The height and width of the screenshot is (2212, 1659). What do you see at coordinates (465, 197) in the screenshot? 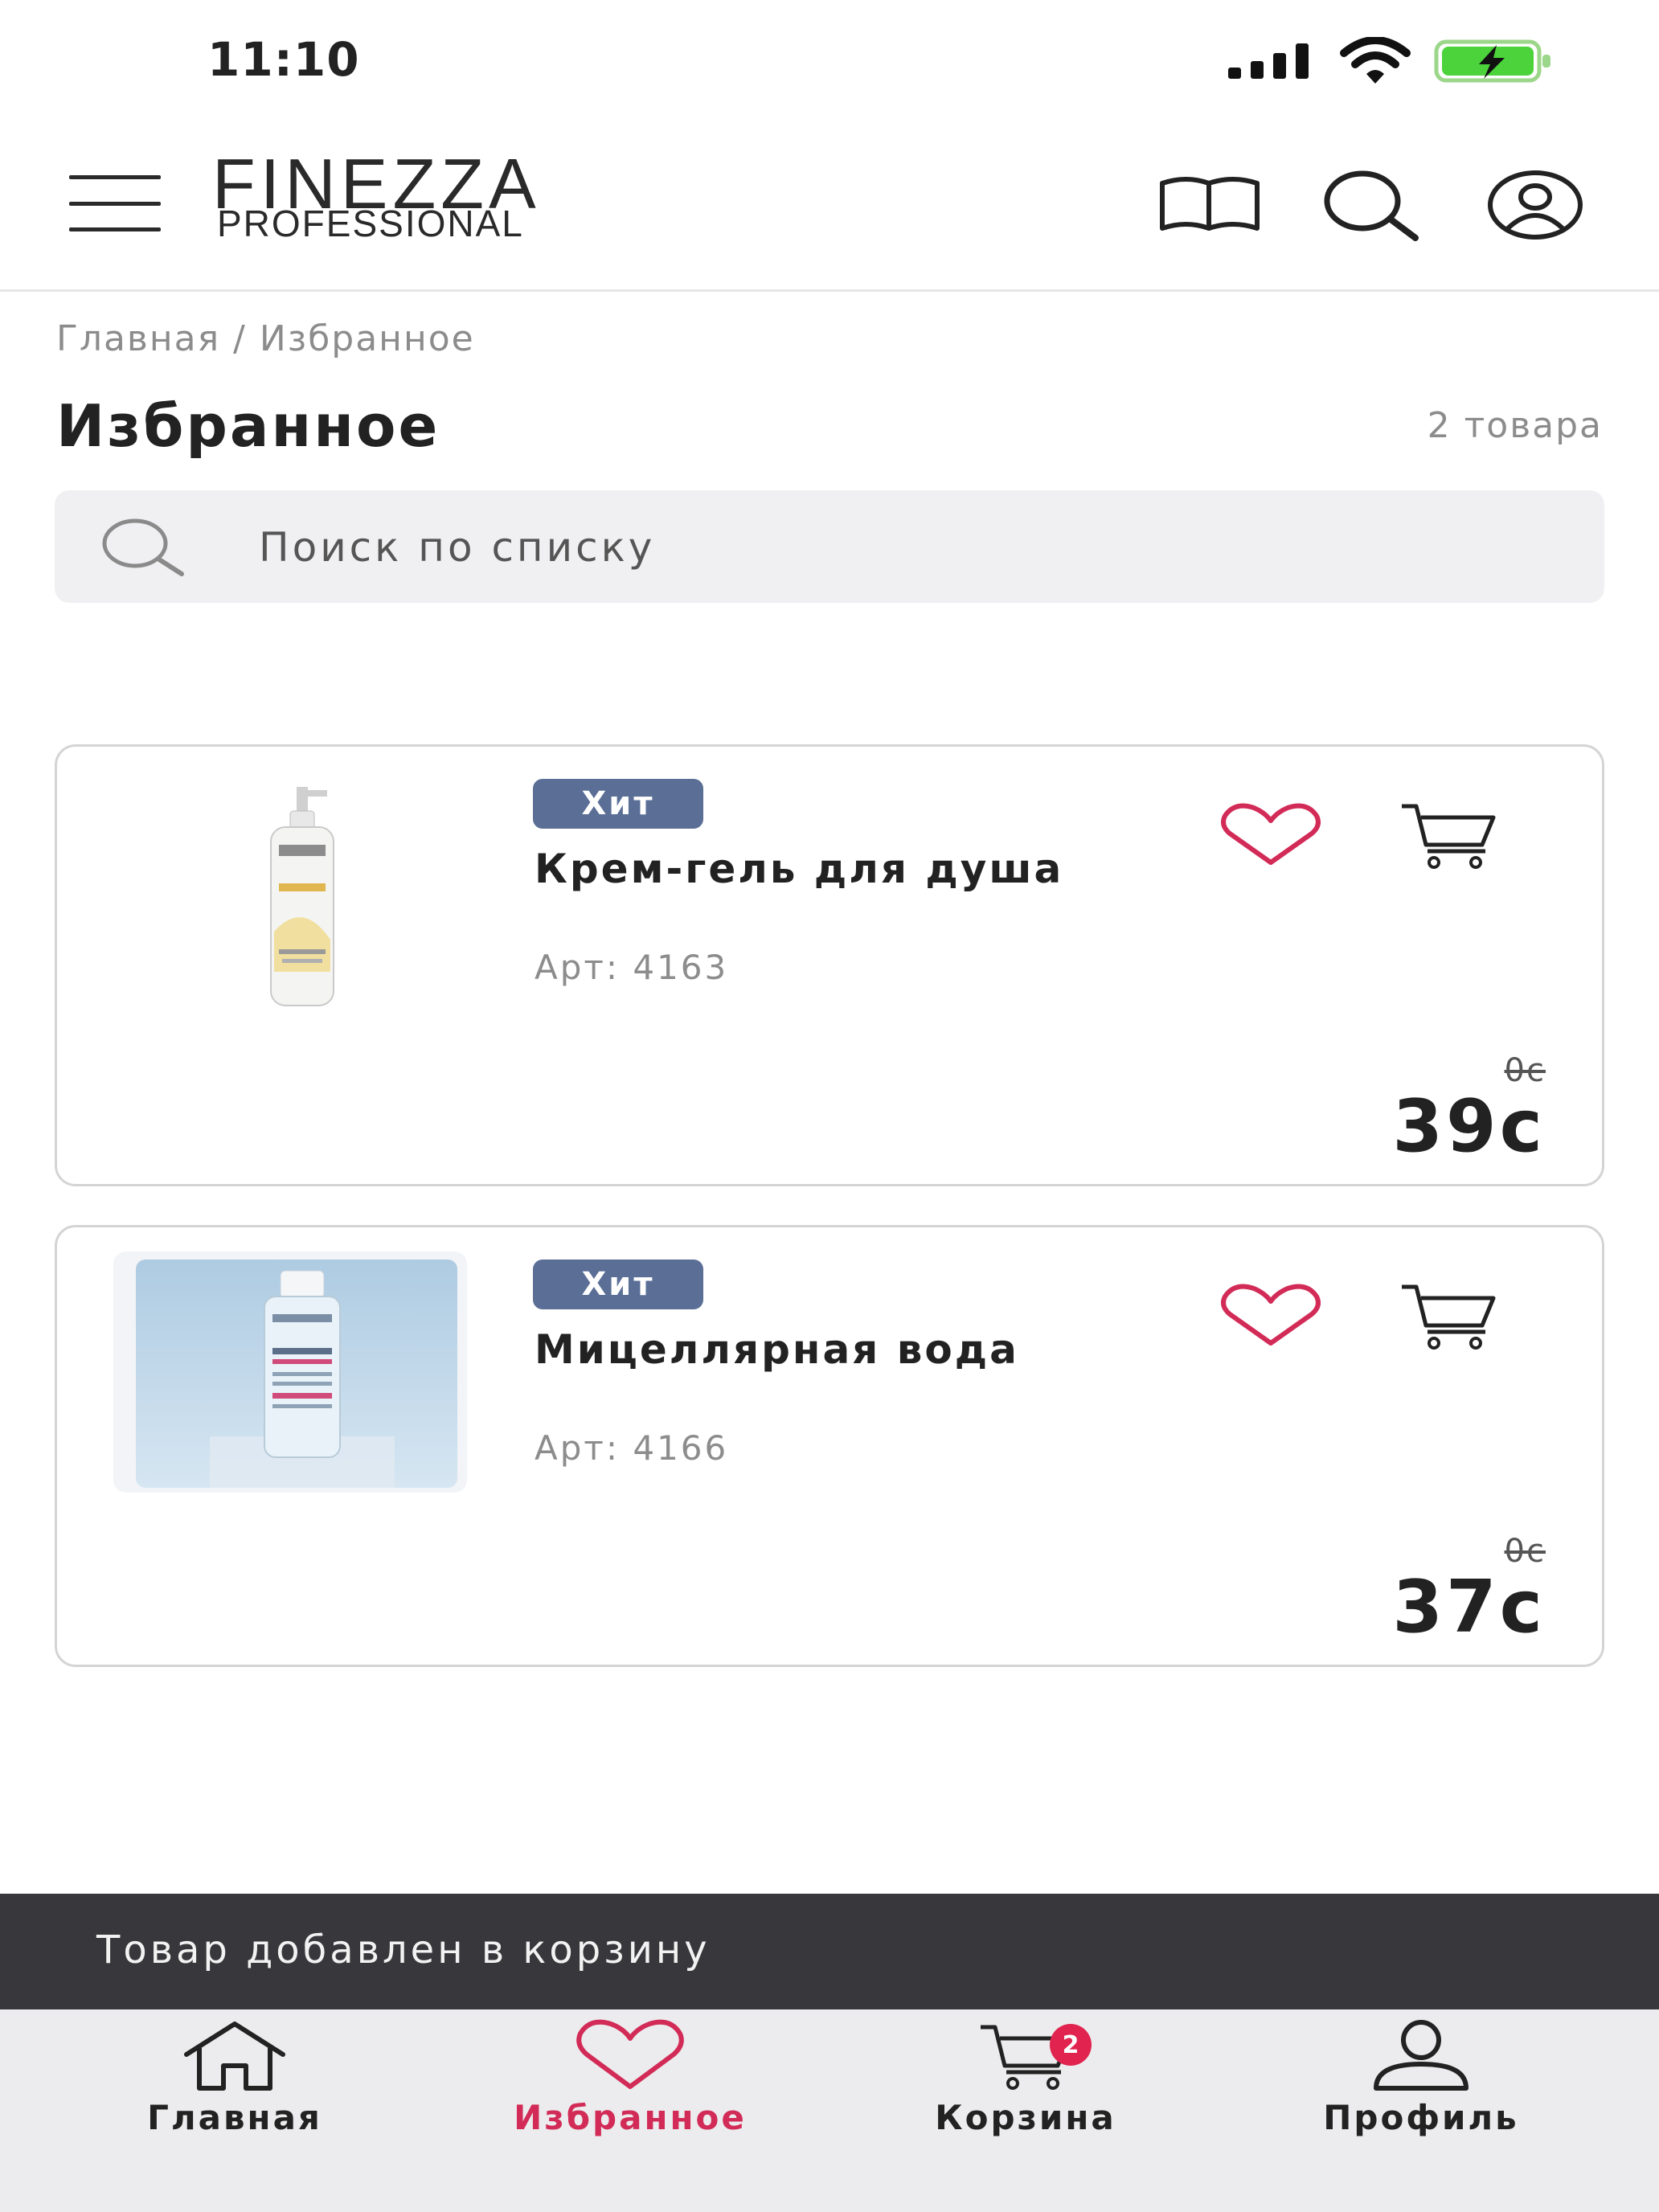
I see `brand-logo: FINEZZA PROFESSIONAL` at bounding box center [465, 197].